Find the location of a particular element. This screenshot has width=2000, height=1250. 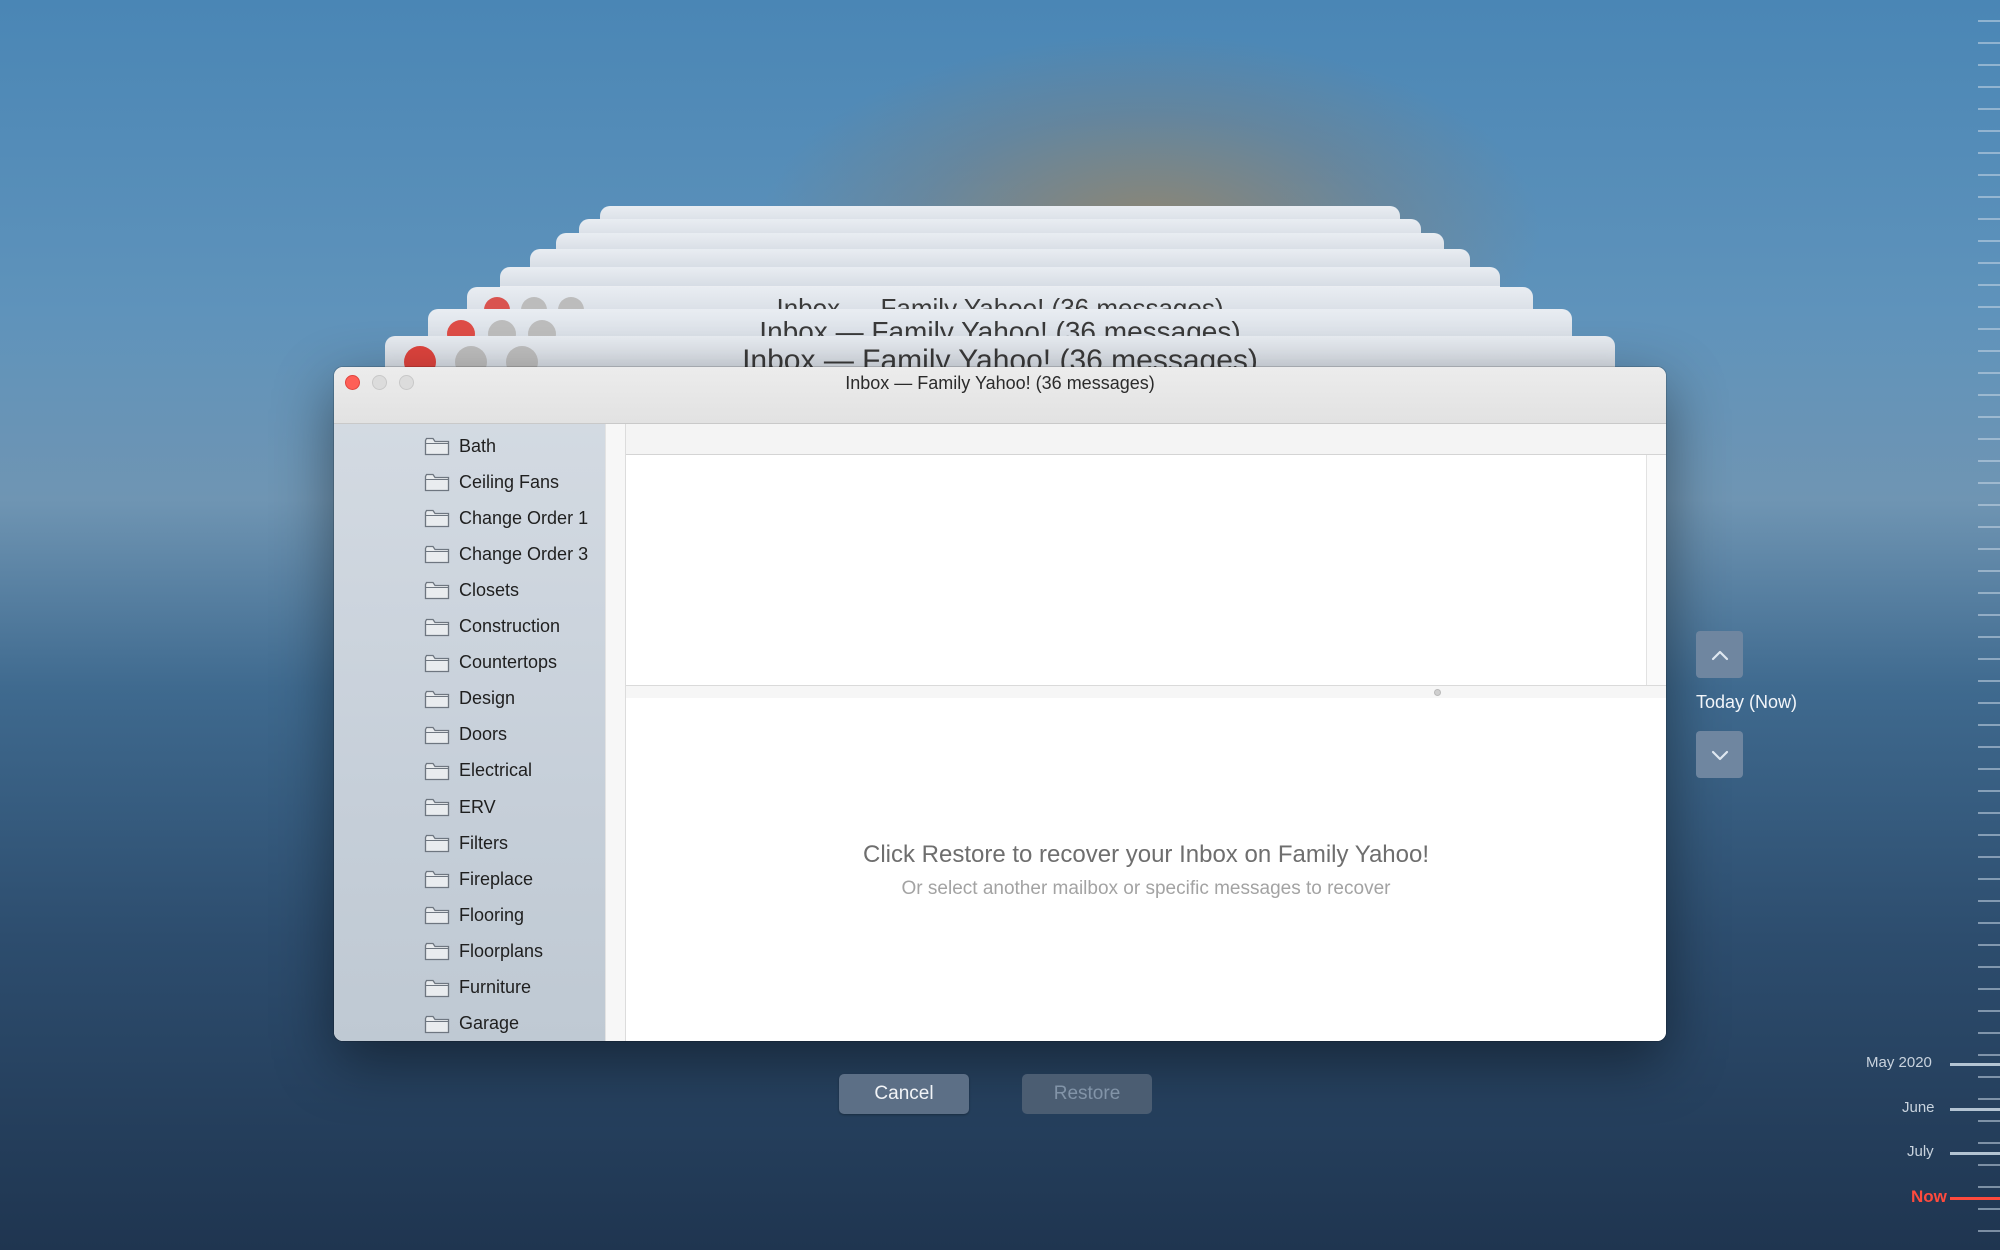

chevron-up-icon is located at coordinates (1719, 655).